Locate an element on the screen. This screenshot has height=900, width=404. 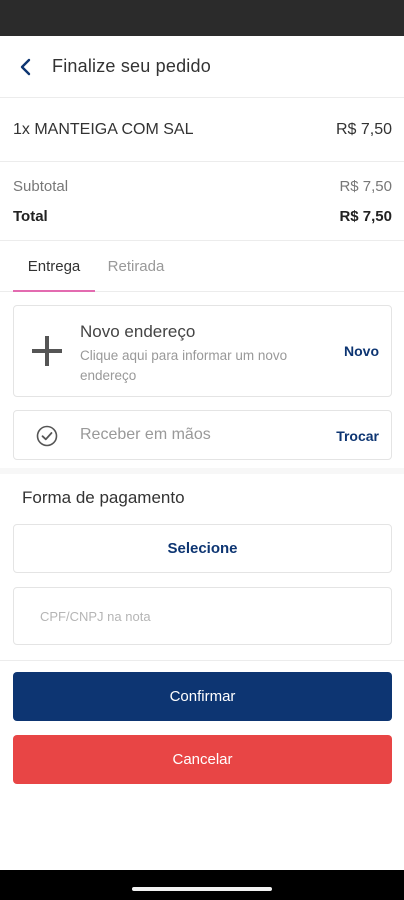
change-delivery-button: Trocar is located at coordinates (357, 436).